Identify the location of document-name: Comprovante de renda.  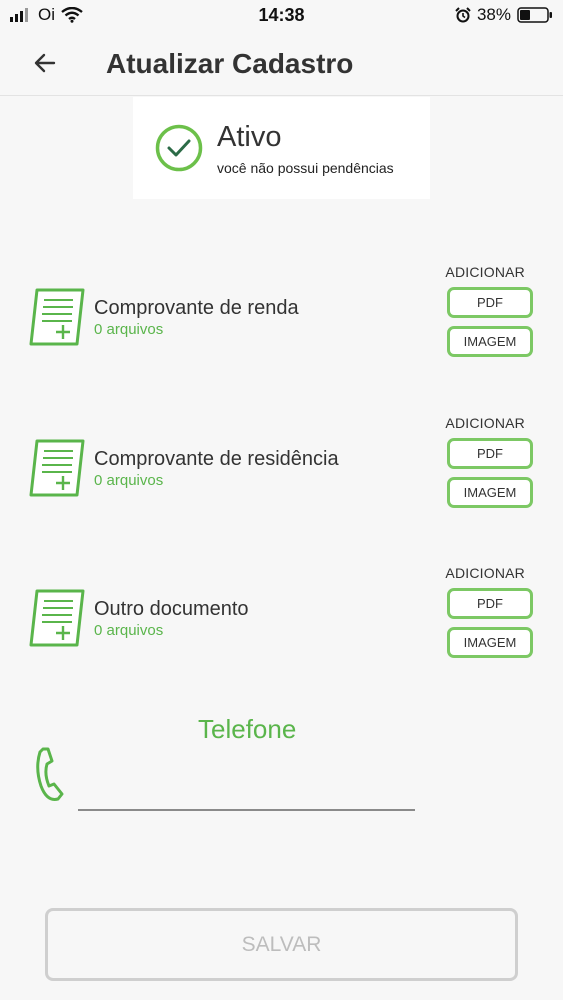
(196, 308).